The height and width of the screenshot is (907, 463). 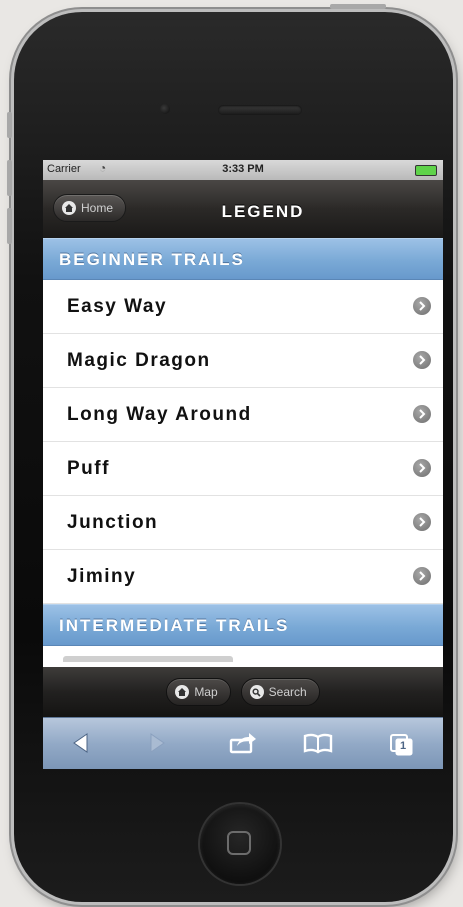 I want to click on home-square-icon, so click(x=239, y=843).